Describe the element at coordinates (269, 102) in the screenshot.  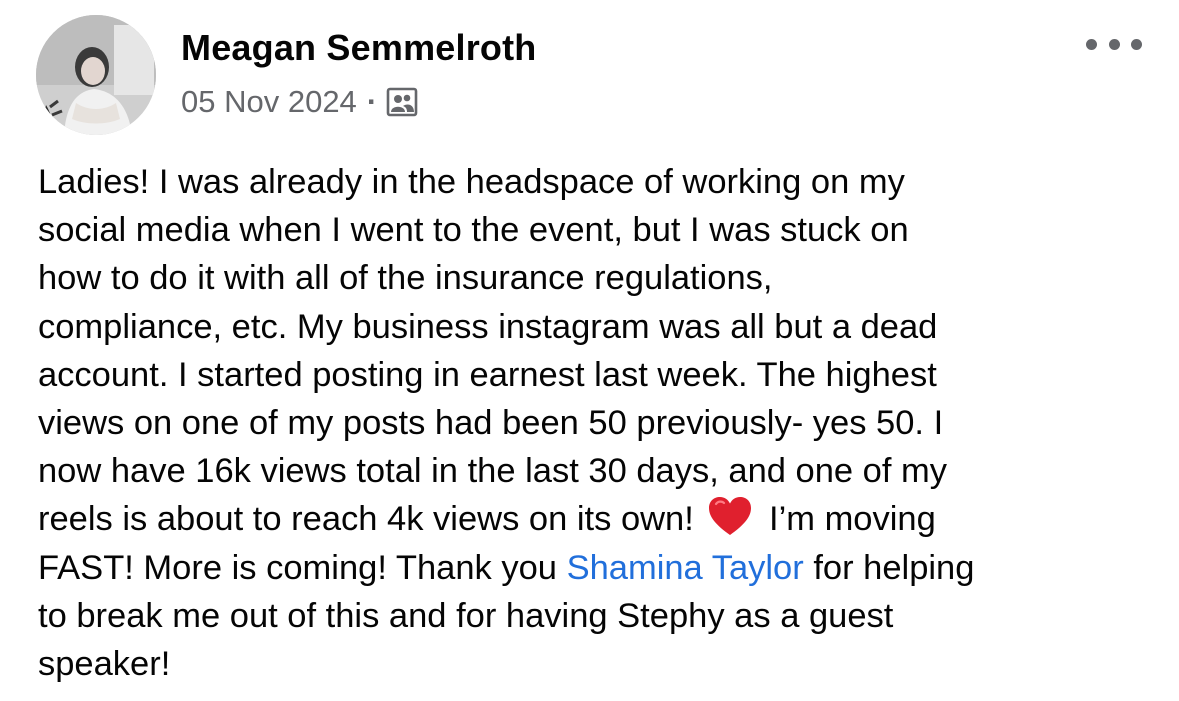
I see `post-date: 05 Nov 2024` at that location.